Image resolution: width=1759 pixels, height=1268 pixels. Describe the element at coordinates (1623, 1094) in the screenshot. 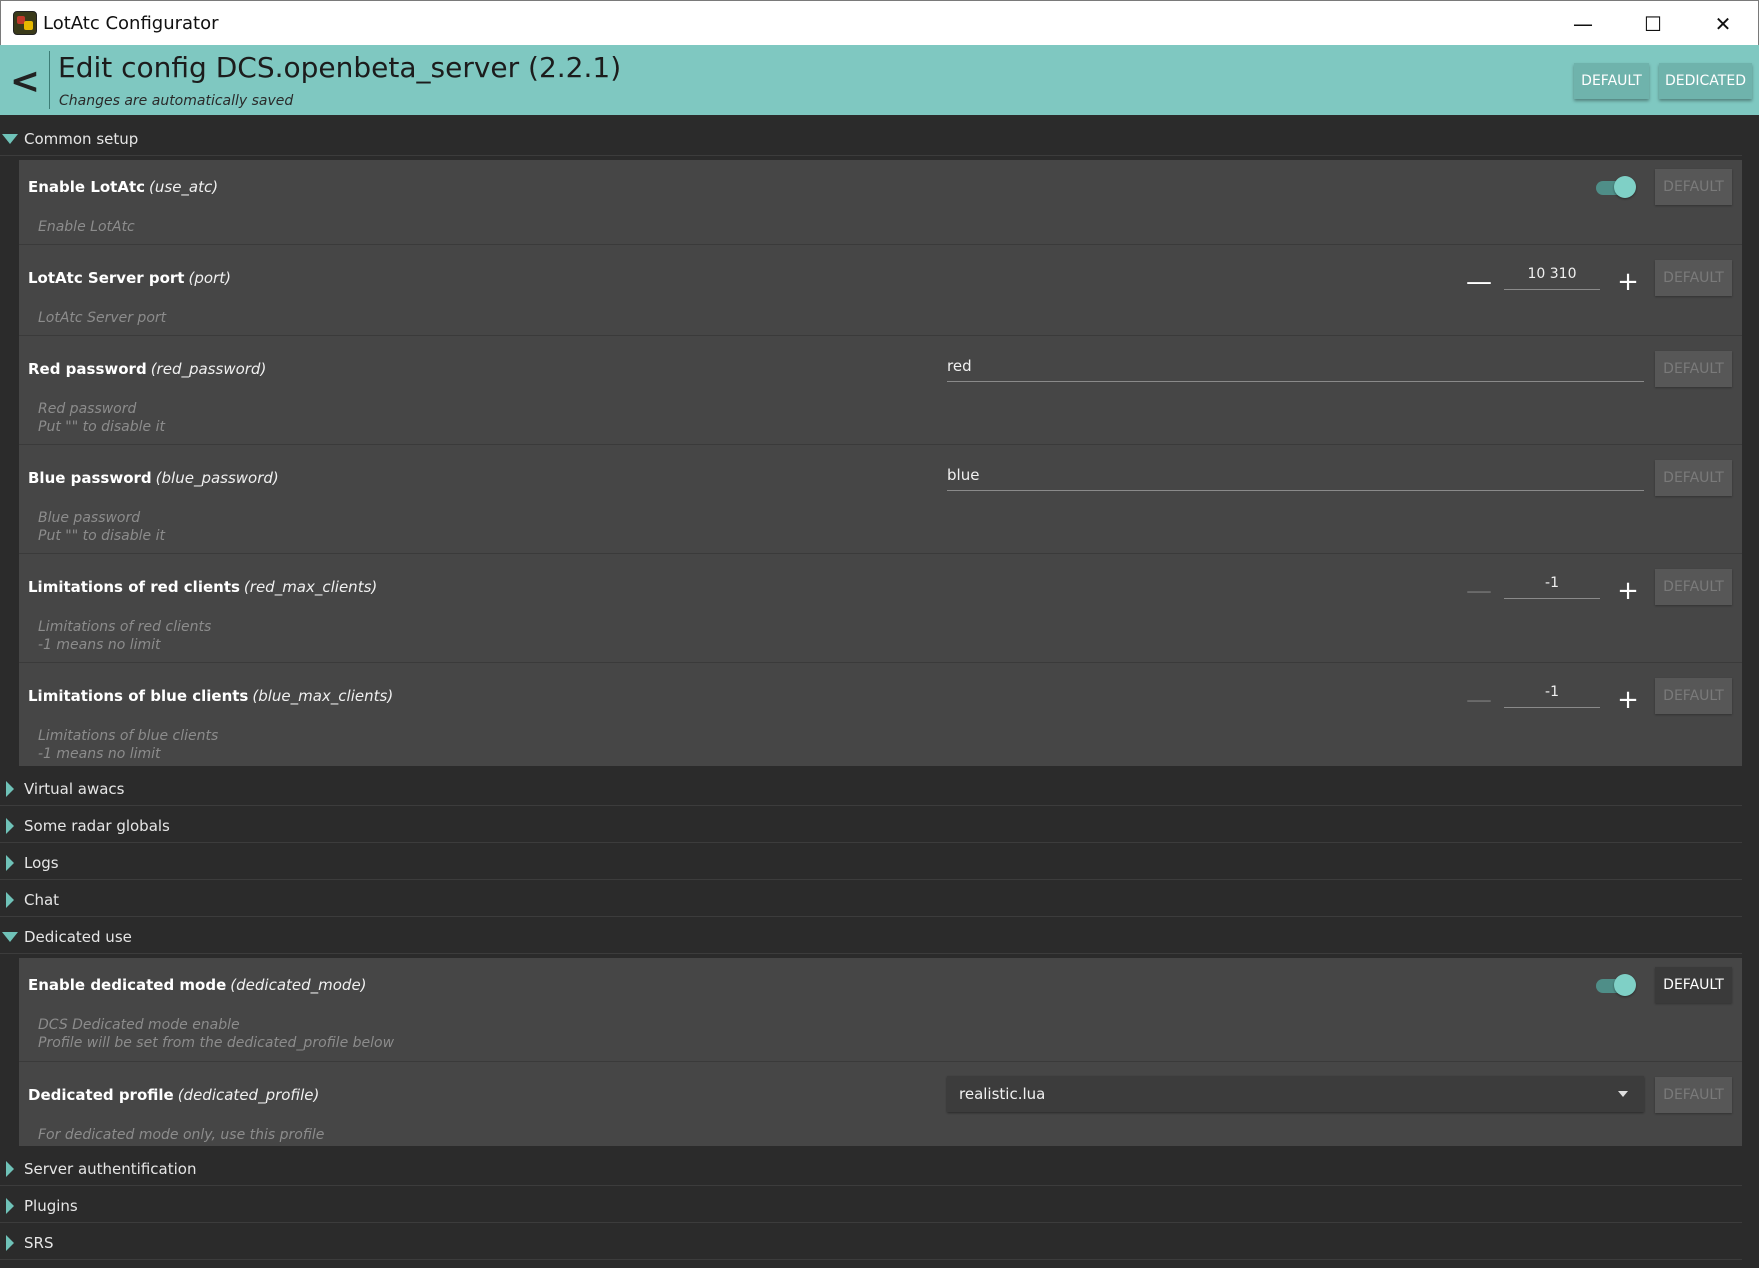

I see `caret-down-icon` at that location.